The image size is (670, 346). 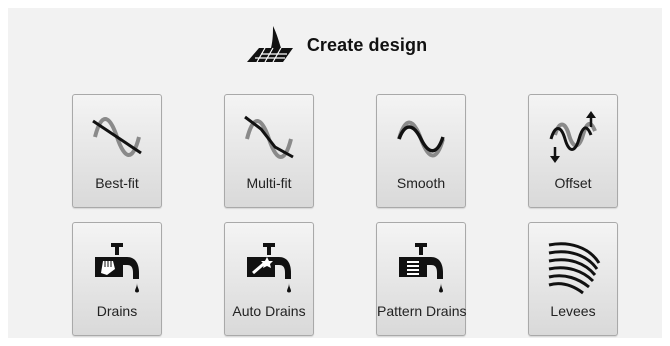 I want to click on design-plane-icon, so click(x=271, y=44).